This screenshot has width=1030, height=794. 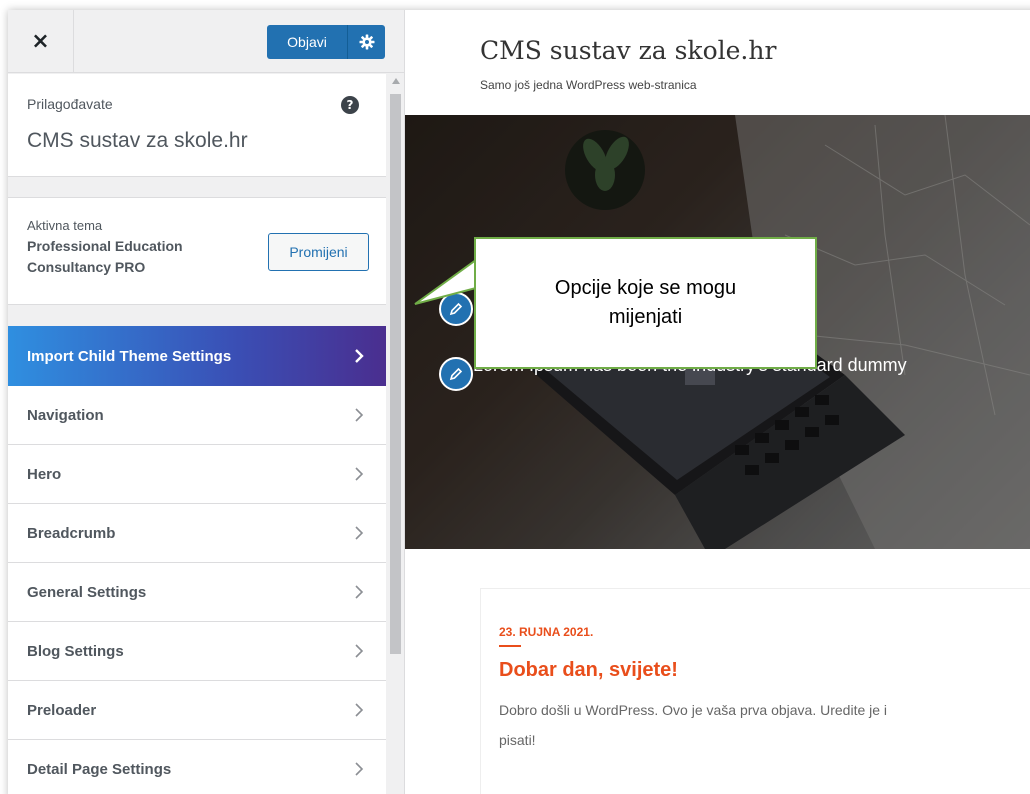 What do you see at coordinates (510, 646) in the screenshot?
I see `post-date-underline` at bounding box center [510, 646].